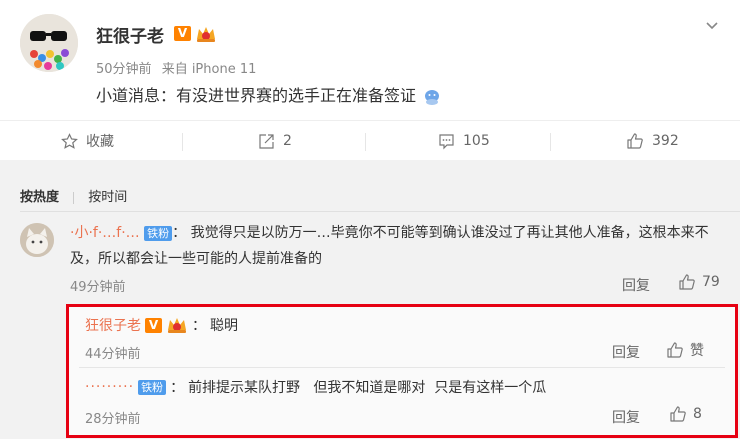  I want to click on star-icon, so click(69, 140).